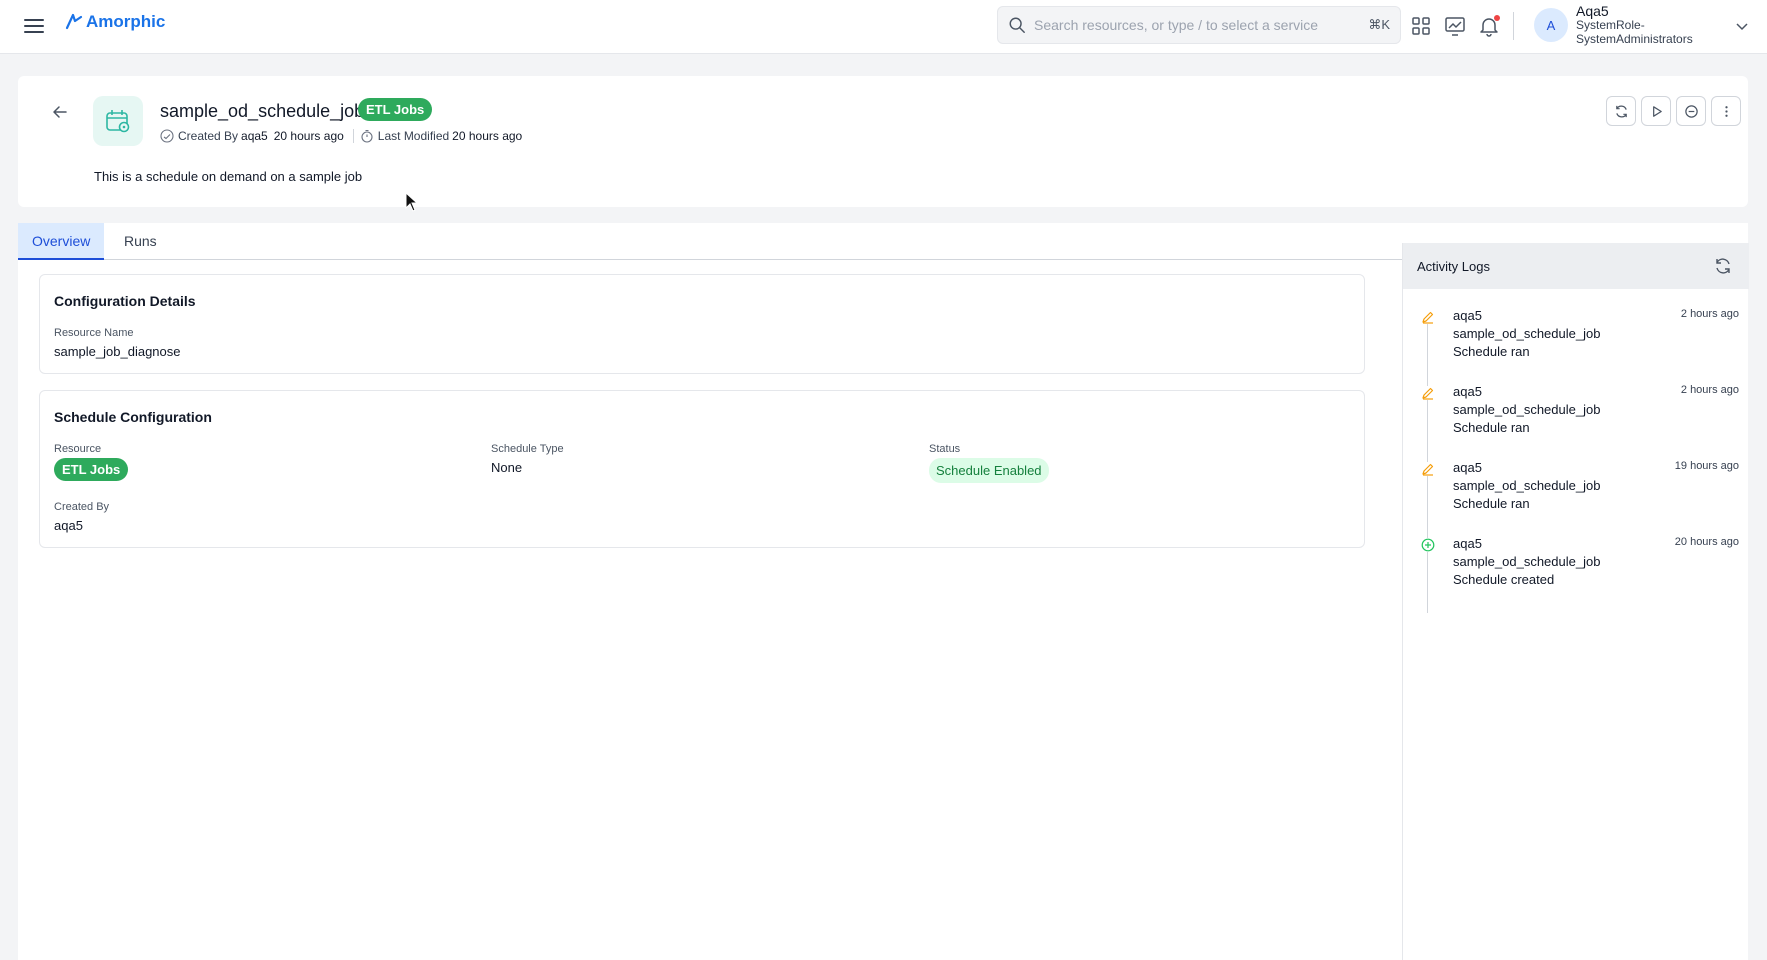 This screenshot has width=1767, height=960. I want to click on stop-icon, so click(1691, 111).